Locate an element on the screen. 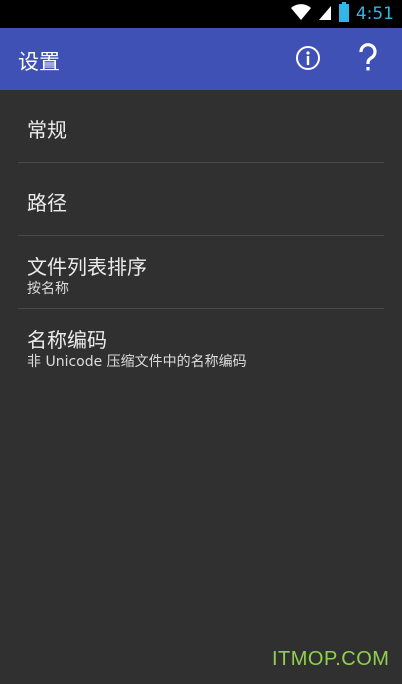 The height and width of the screenshot is (684, 402). signal-icon is located at coordinates (325, 14).